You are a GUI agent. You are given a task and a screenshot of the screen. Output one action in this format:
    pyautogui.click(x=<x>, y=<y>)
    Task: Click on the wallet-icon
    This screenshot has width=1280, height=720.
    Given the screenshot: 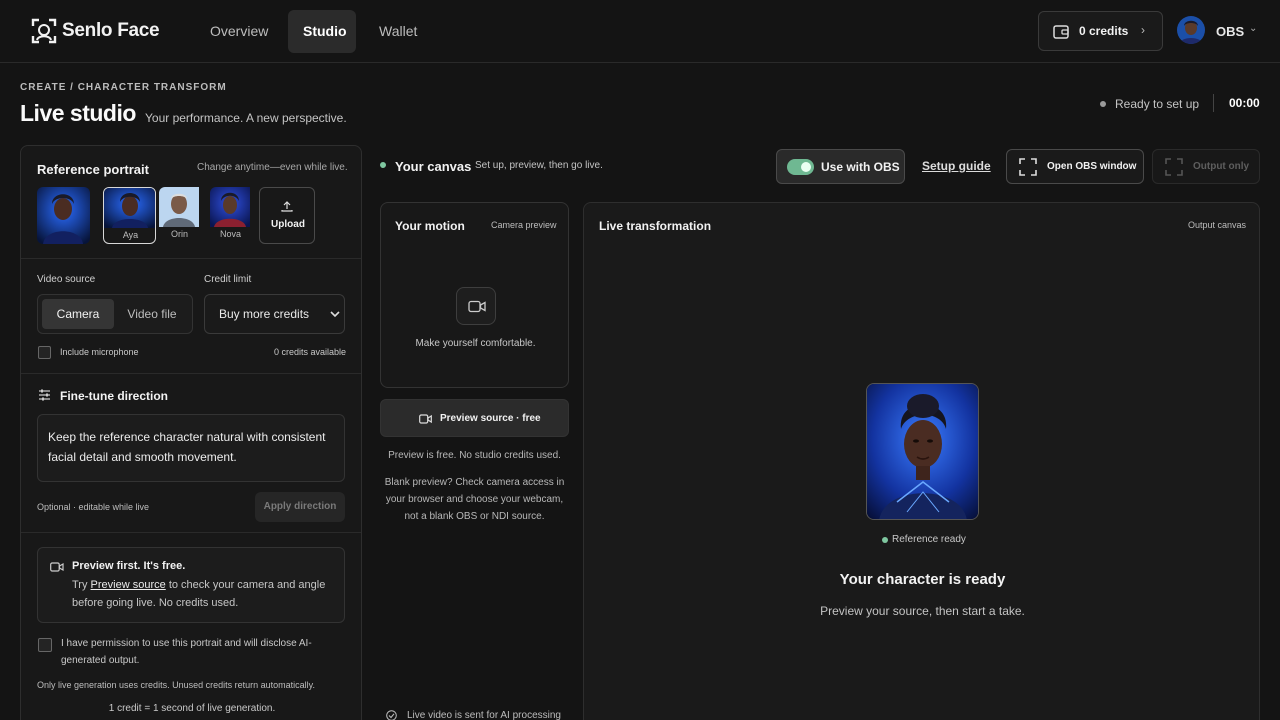 What is the action you would take?
    pyautogui.click(x=1061, y=32)
    